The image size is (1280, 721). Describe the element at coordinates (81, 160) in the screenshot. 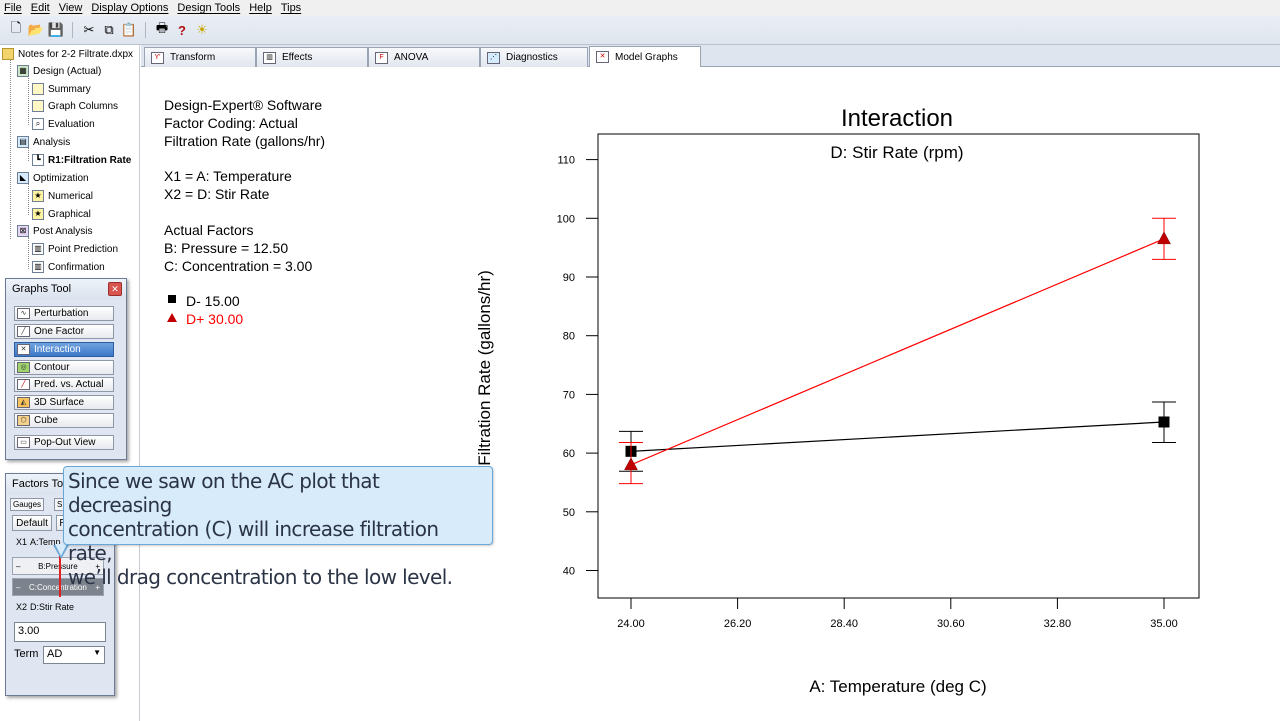

I see `tree-item-r1: ┗ R1:Filtration Rate` at that location.